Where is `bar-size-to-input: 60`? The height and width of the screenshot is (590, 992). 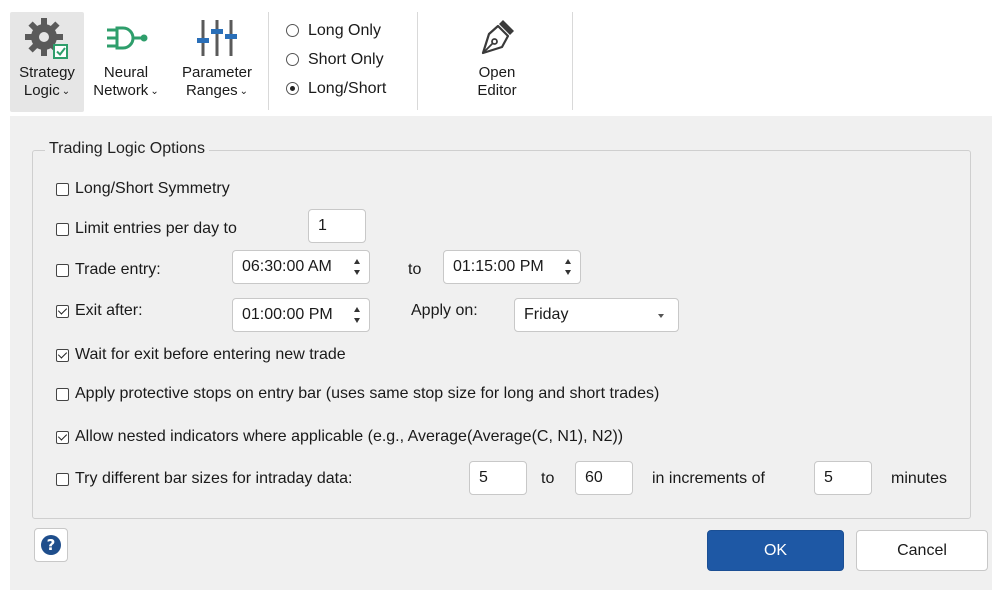 bar-size-to-input: 60 is located at coordinates (604, 478).